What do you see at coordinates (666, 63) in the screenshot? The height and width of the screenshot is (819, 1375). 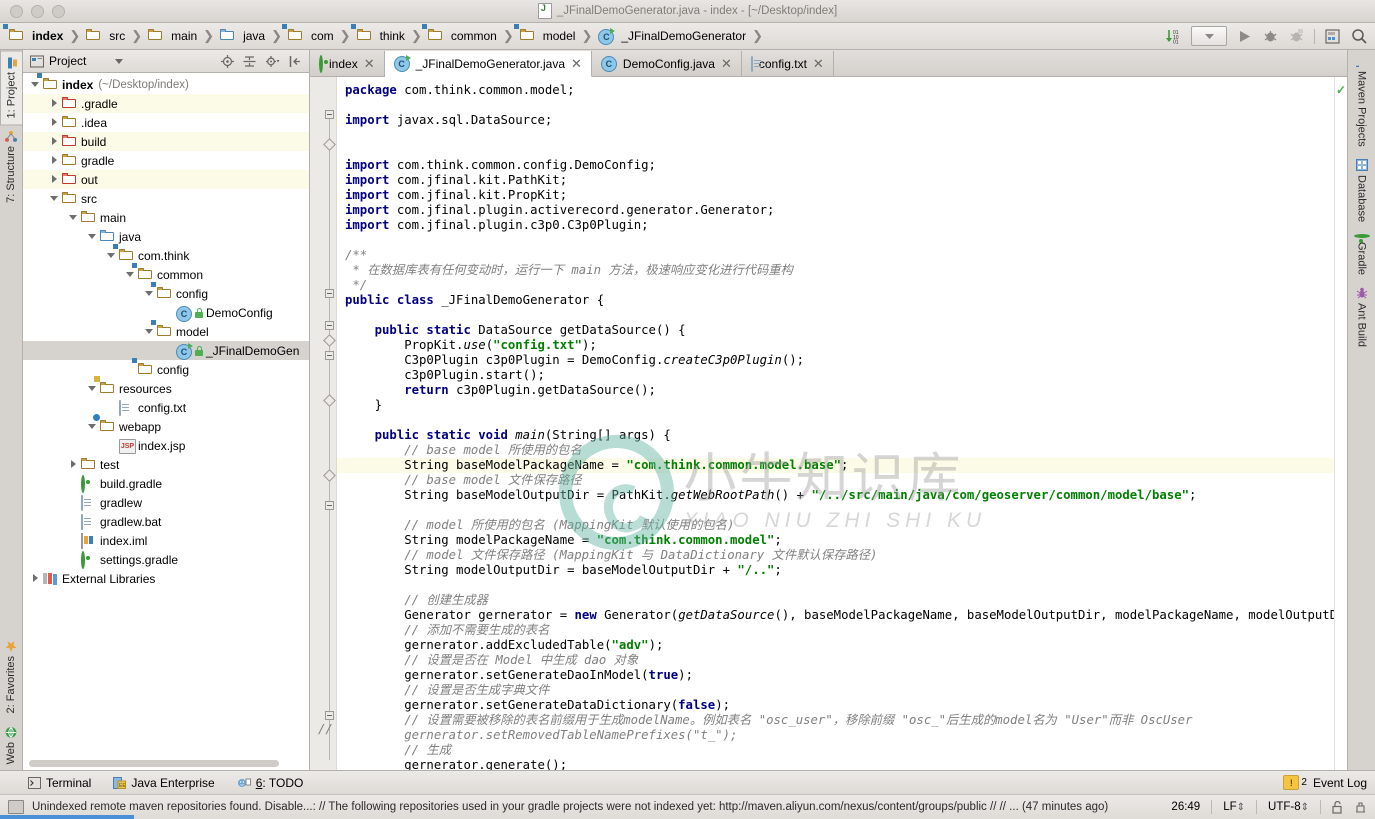 I see `tab-democonfig: C DemoConfig.java ✕` at bounding box center [666, 63].